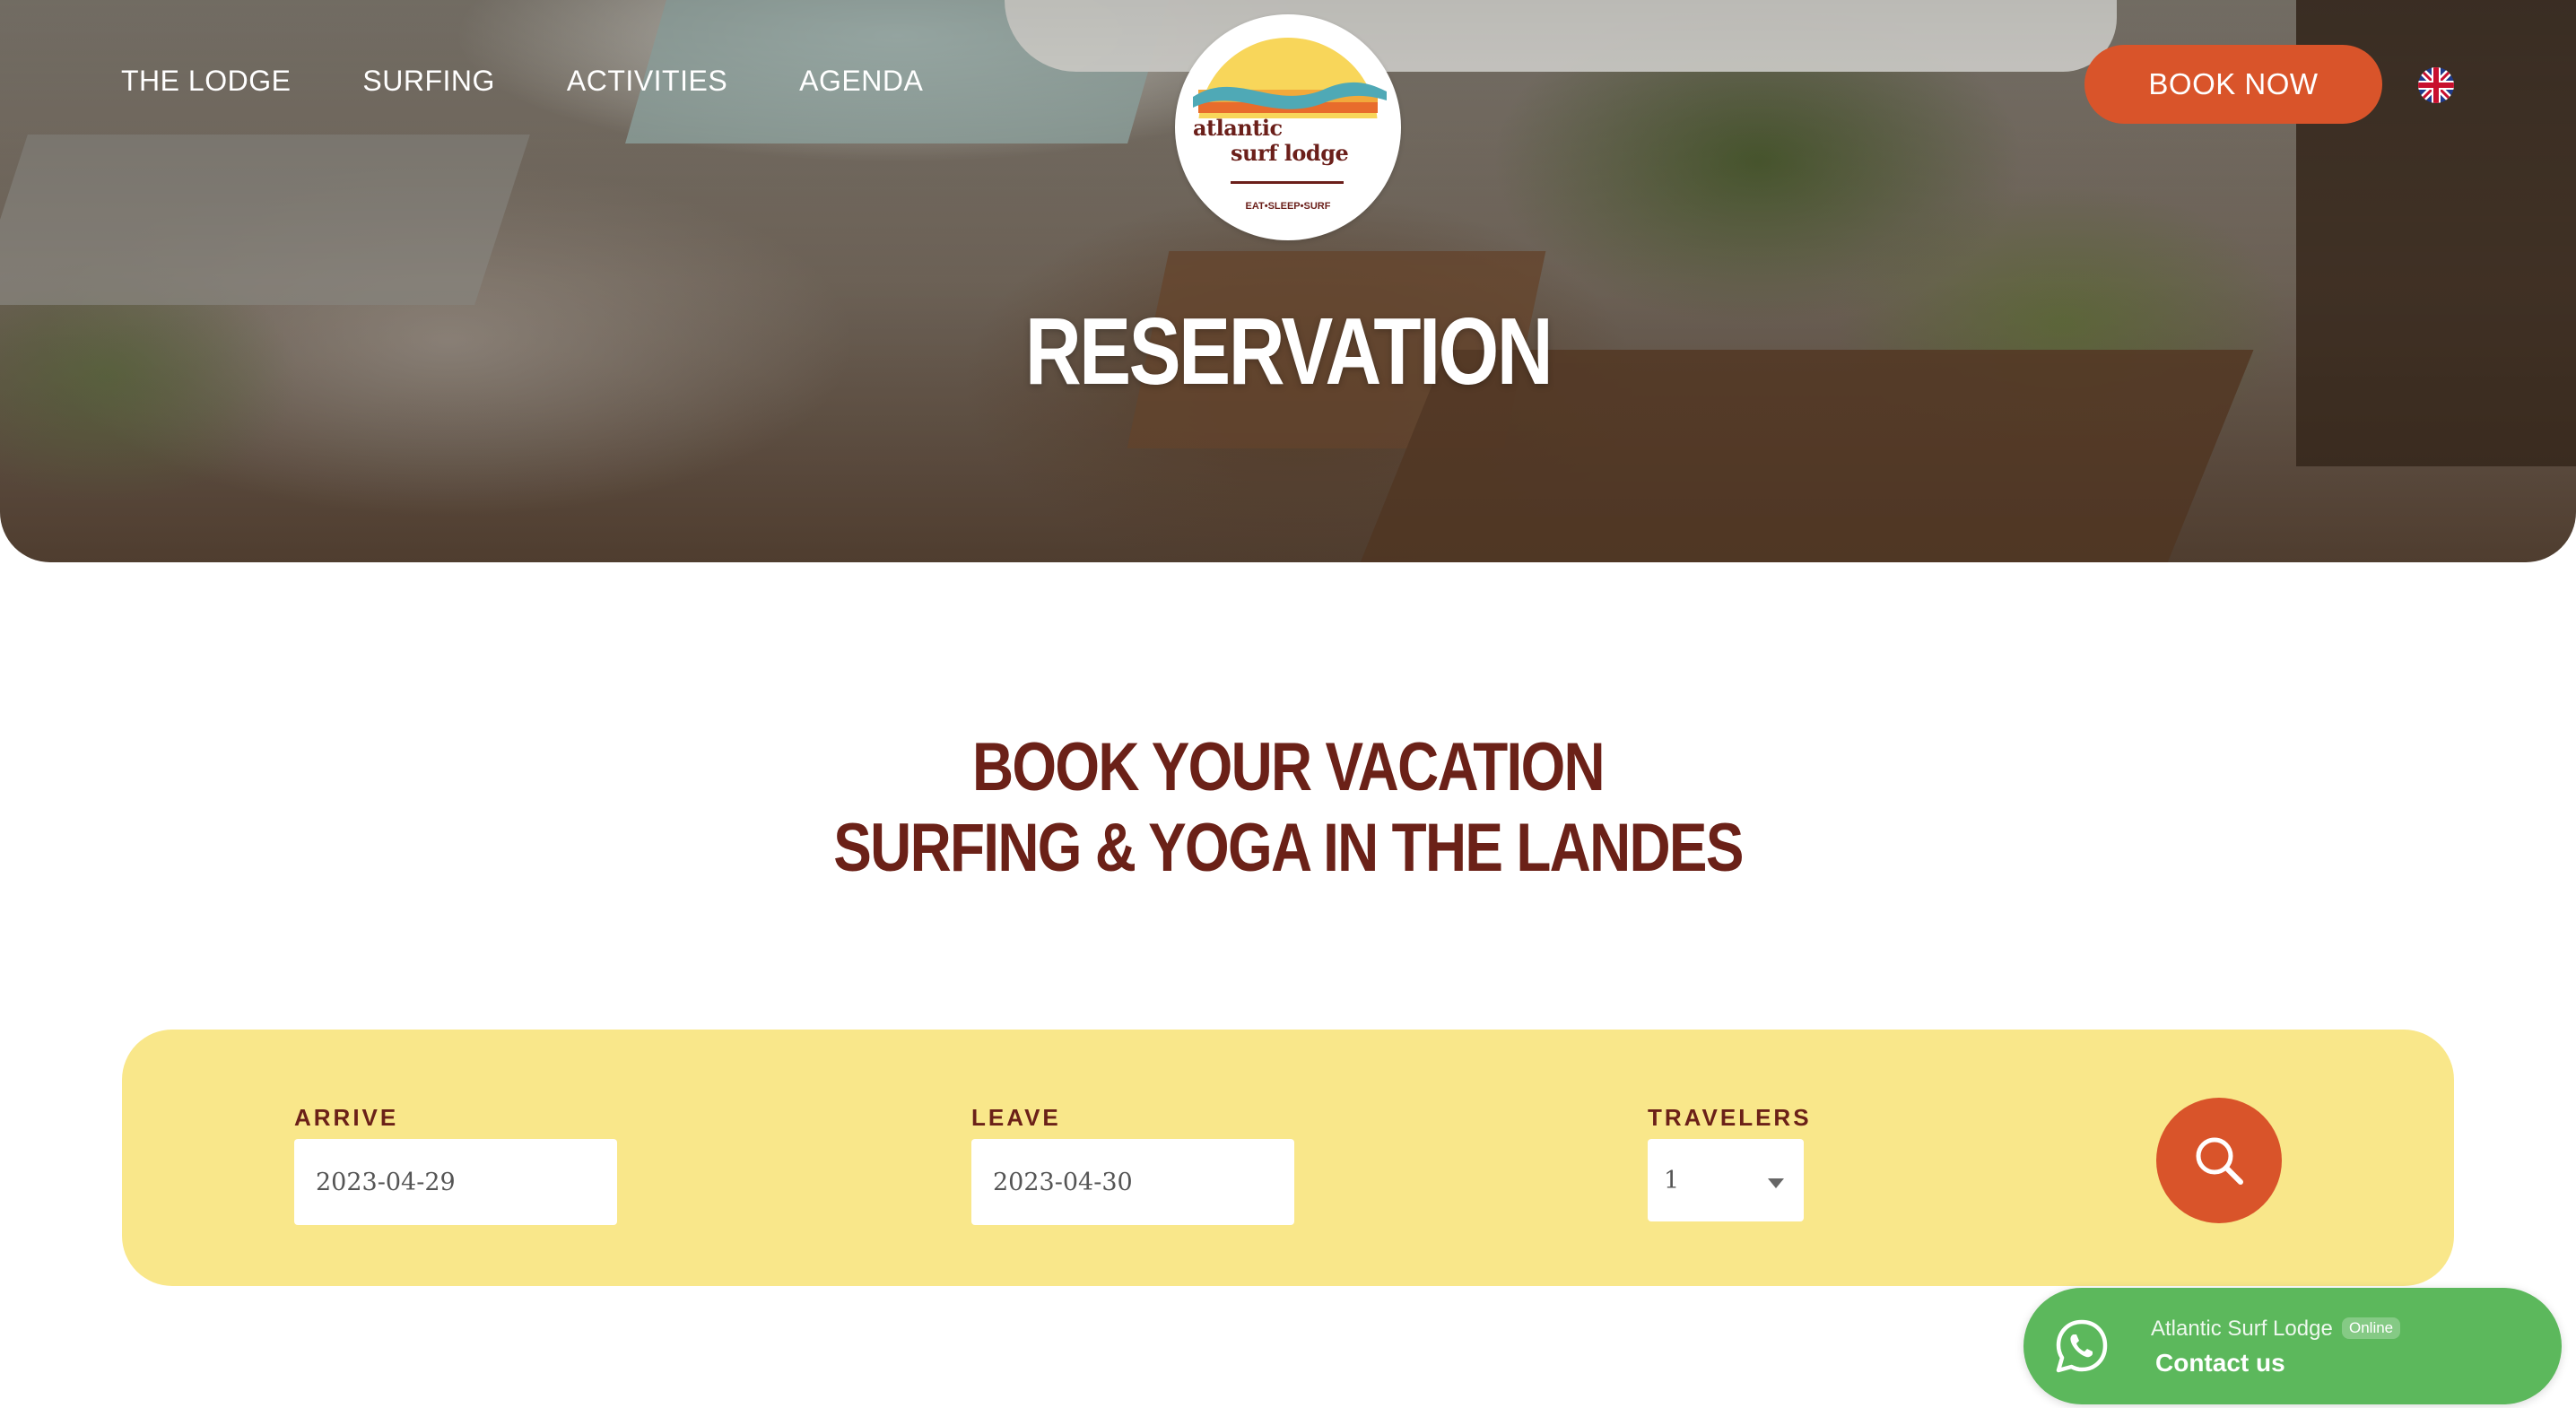 Image resolution: width=2576 pixels, height=1408 pixels. What do you see at coordinates (1290, 153) in the screenshot?
I see `logo-text-line2: surf lodge` at bounding box center [1290, 153].